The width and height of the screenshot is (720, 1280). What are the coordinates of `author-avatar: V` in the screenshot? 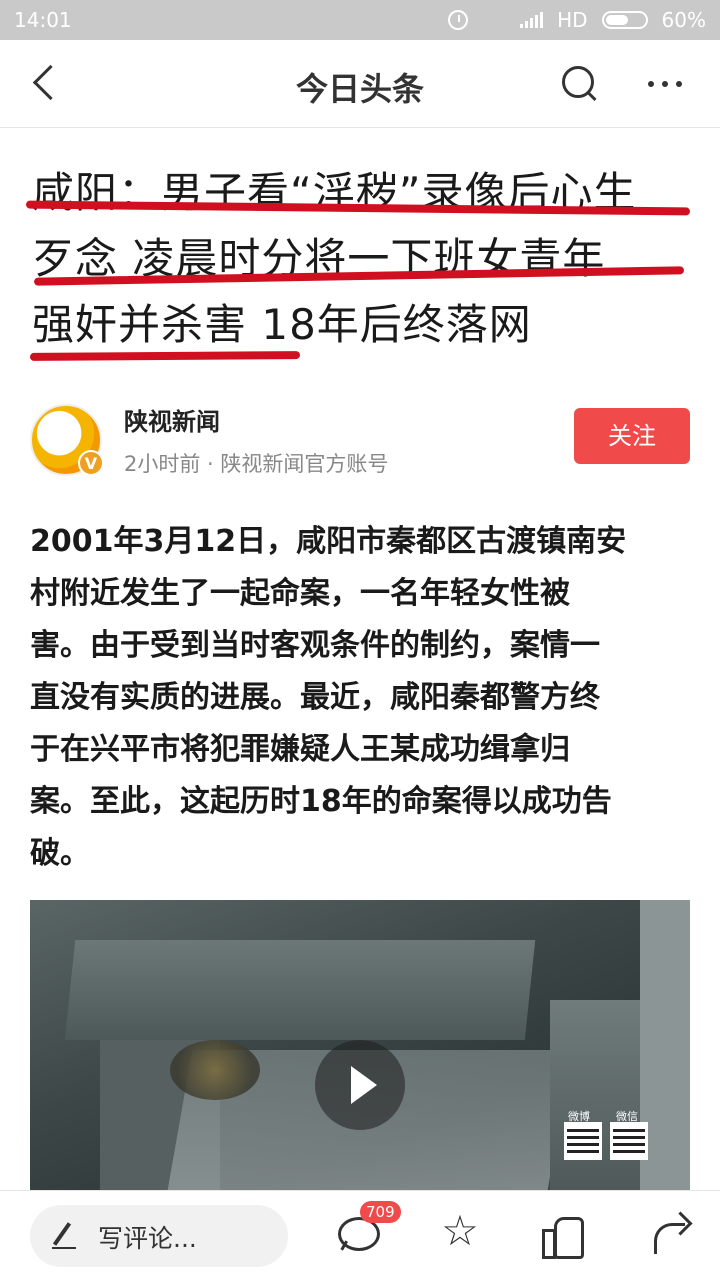 It's located at (67, 440).